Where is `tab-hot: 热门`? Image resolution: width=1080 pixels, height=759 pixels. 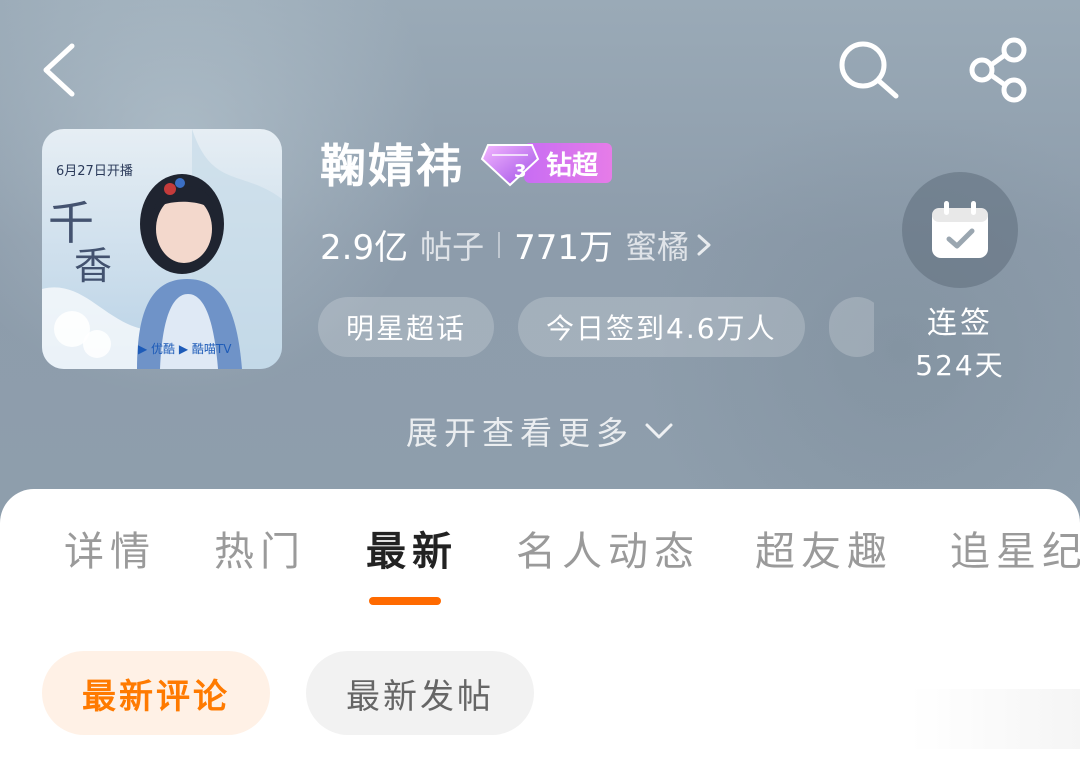 tab-hot: 热门 is located at coordinates (260, 548).